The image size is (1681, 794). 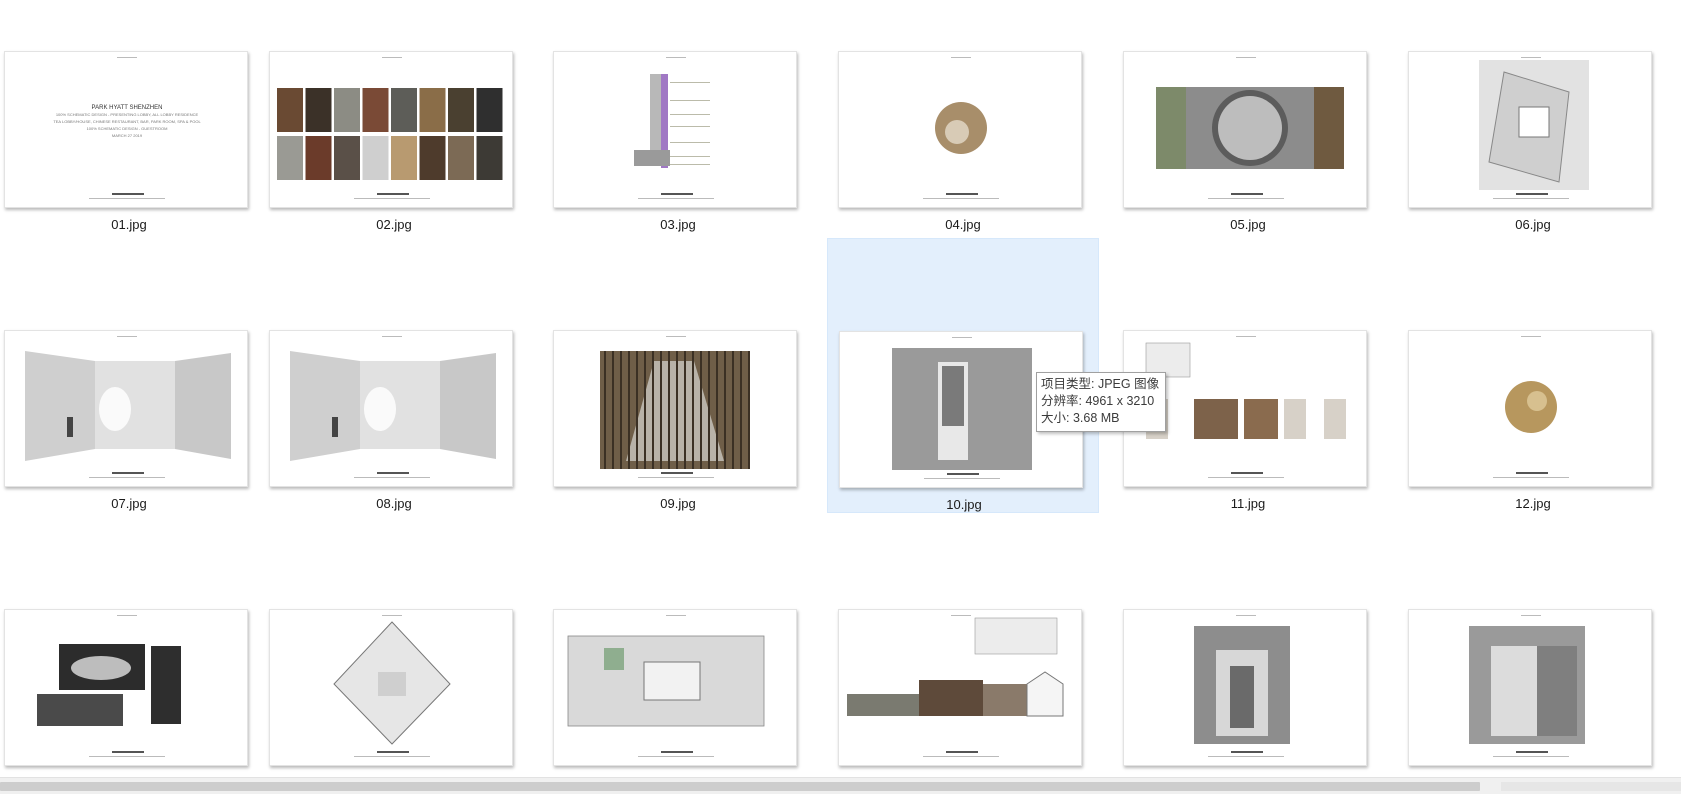 I want to click on cover-date: MARCH 27 2019, so click(x=127, y=135).